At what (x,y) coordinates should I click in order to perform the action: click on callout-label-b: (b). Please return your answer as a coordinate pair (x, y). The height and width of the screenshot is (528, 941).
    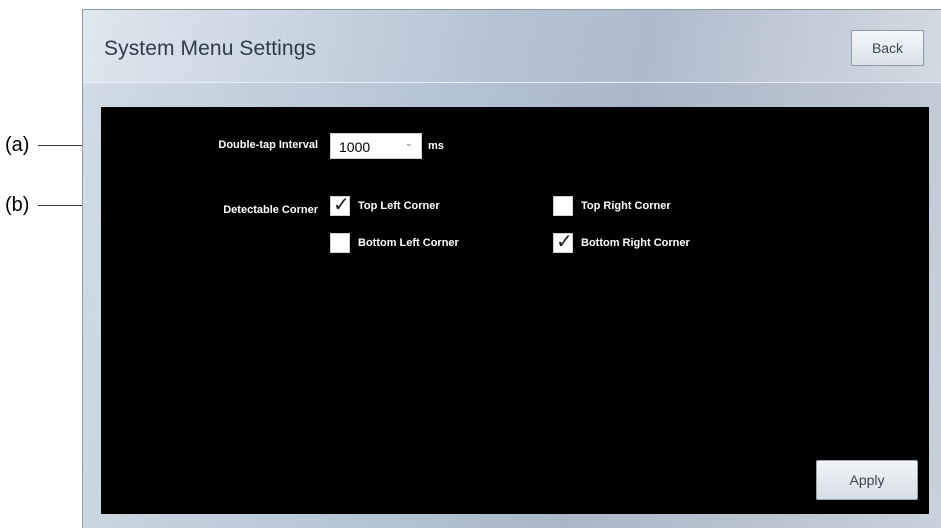
    Looking at the image, I should click on (17, 205).